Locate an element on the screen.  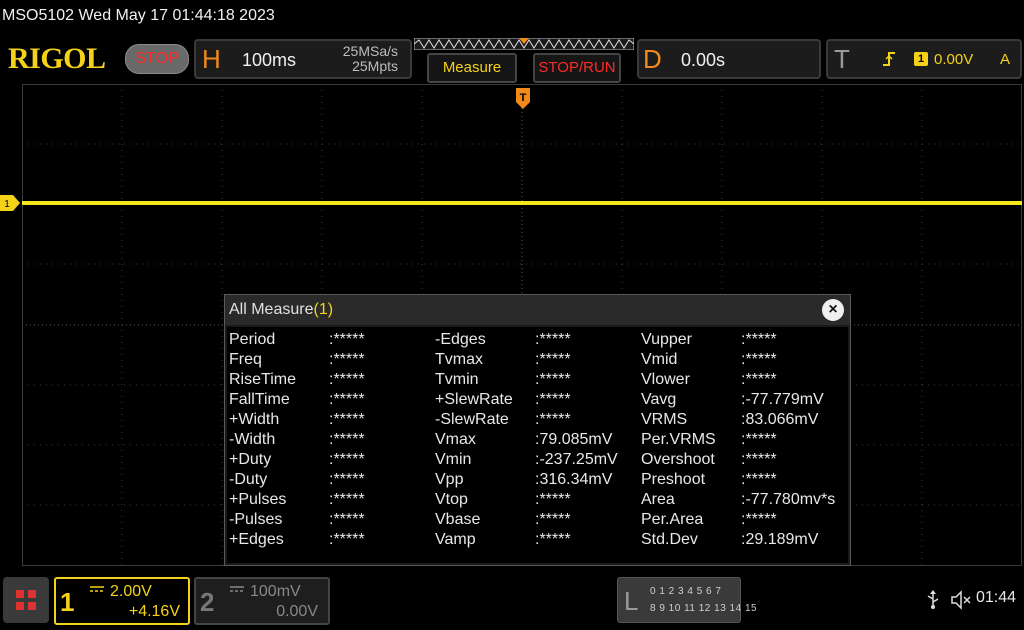
measure-row: Per.VRMS:***** is located at coordinates (741, 441).